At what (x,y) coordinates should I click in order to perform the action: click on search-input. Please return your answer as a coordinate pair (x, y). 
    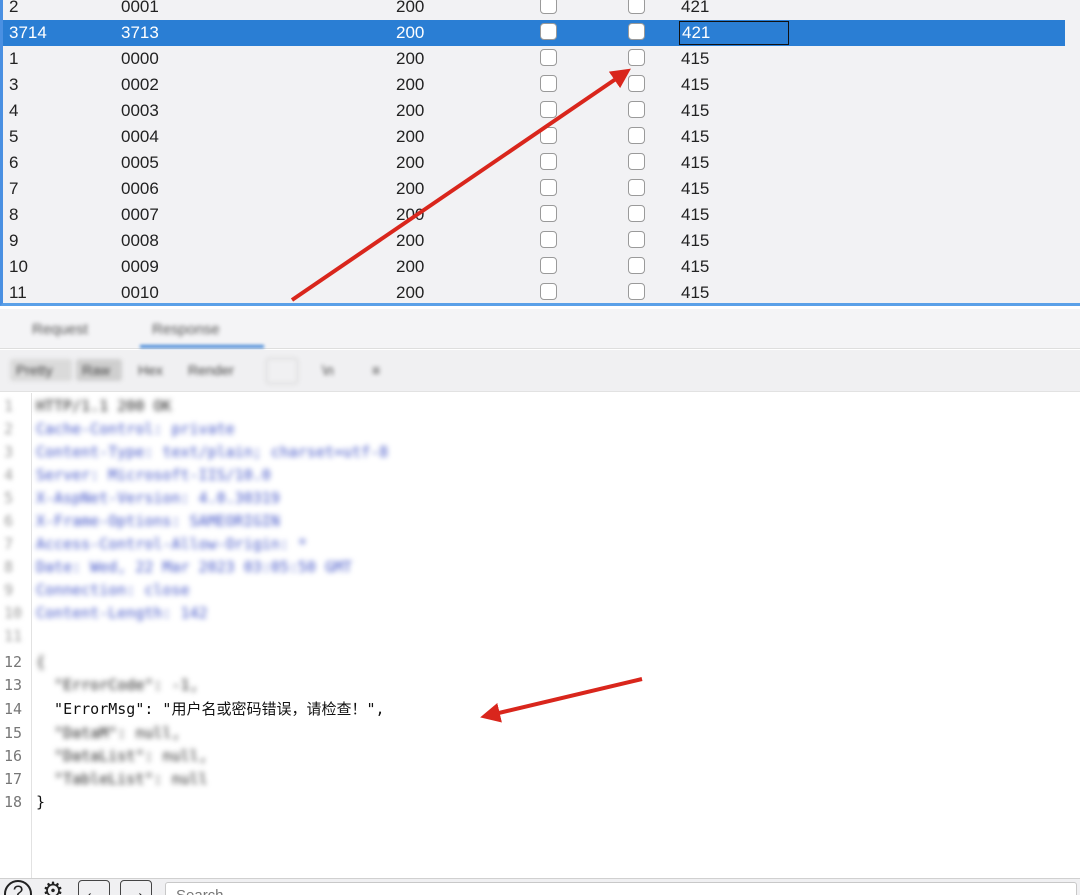
    Looking at the image, I should click on (621, 888).